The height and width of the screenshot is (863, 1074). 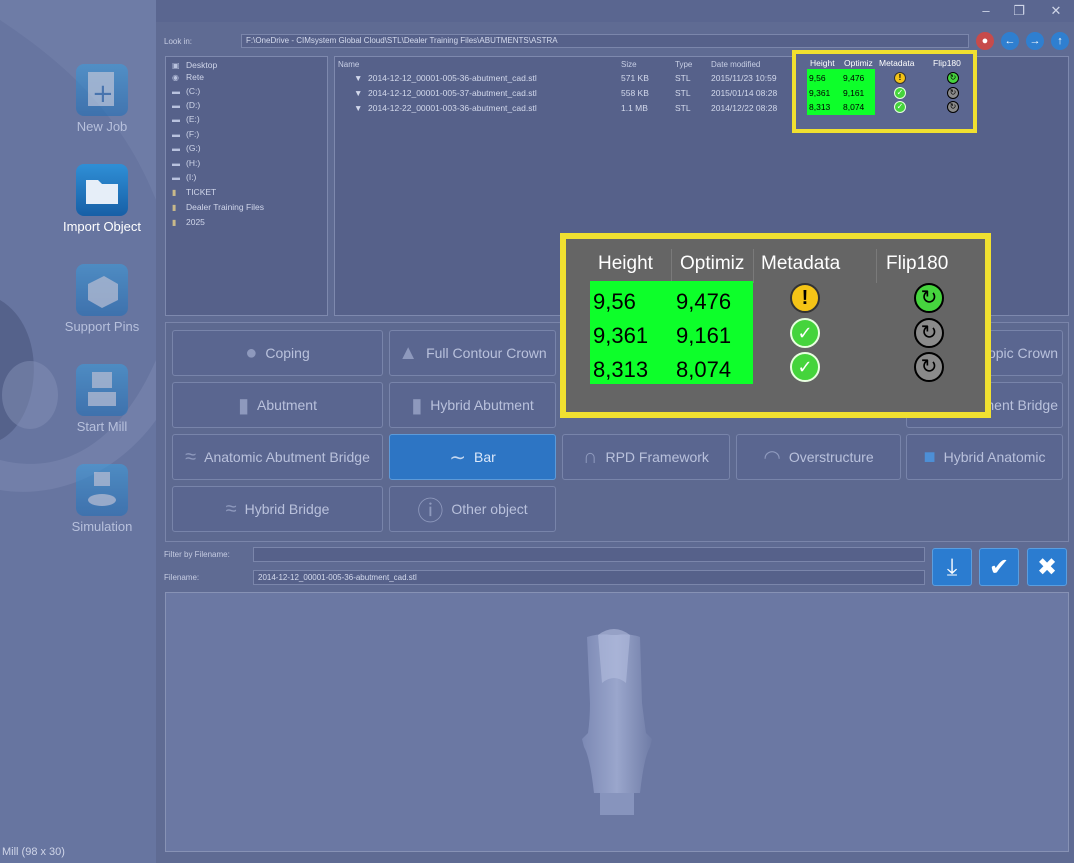 I want to click on column-header-name: Name, so click(x=348, y=64).